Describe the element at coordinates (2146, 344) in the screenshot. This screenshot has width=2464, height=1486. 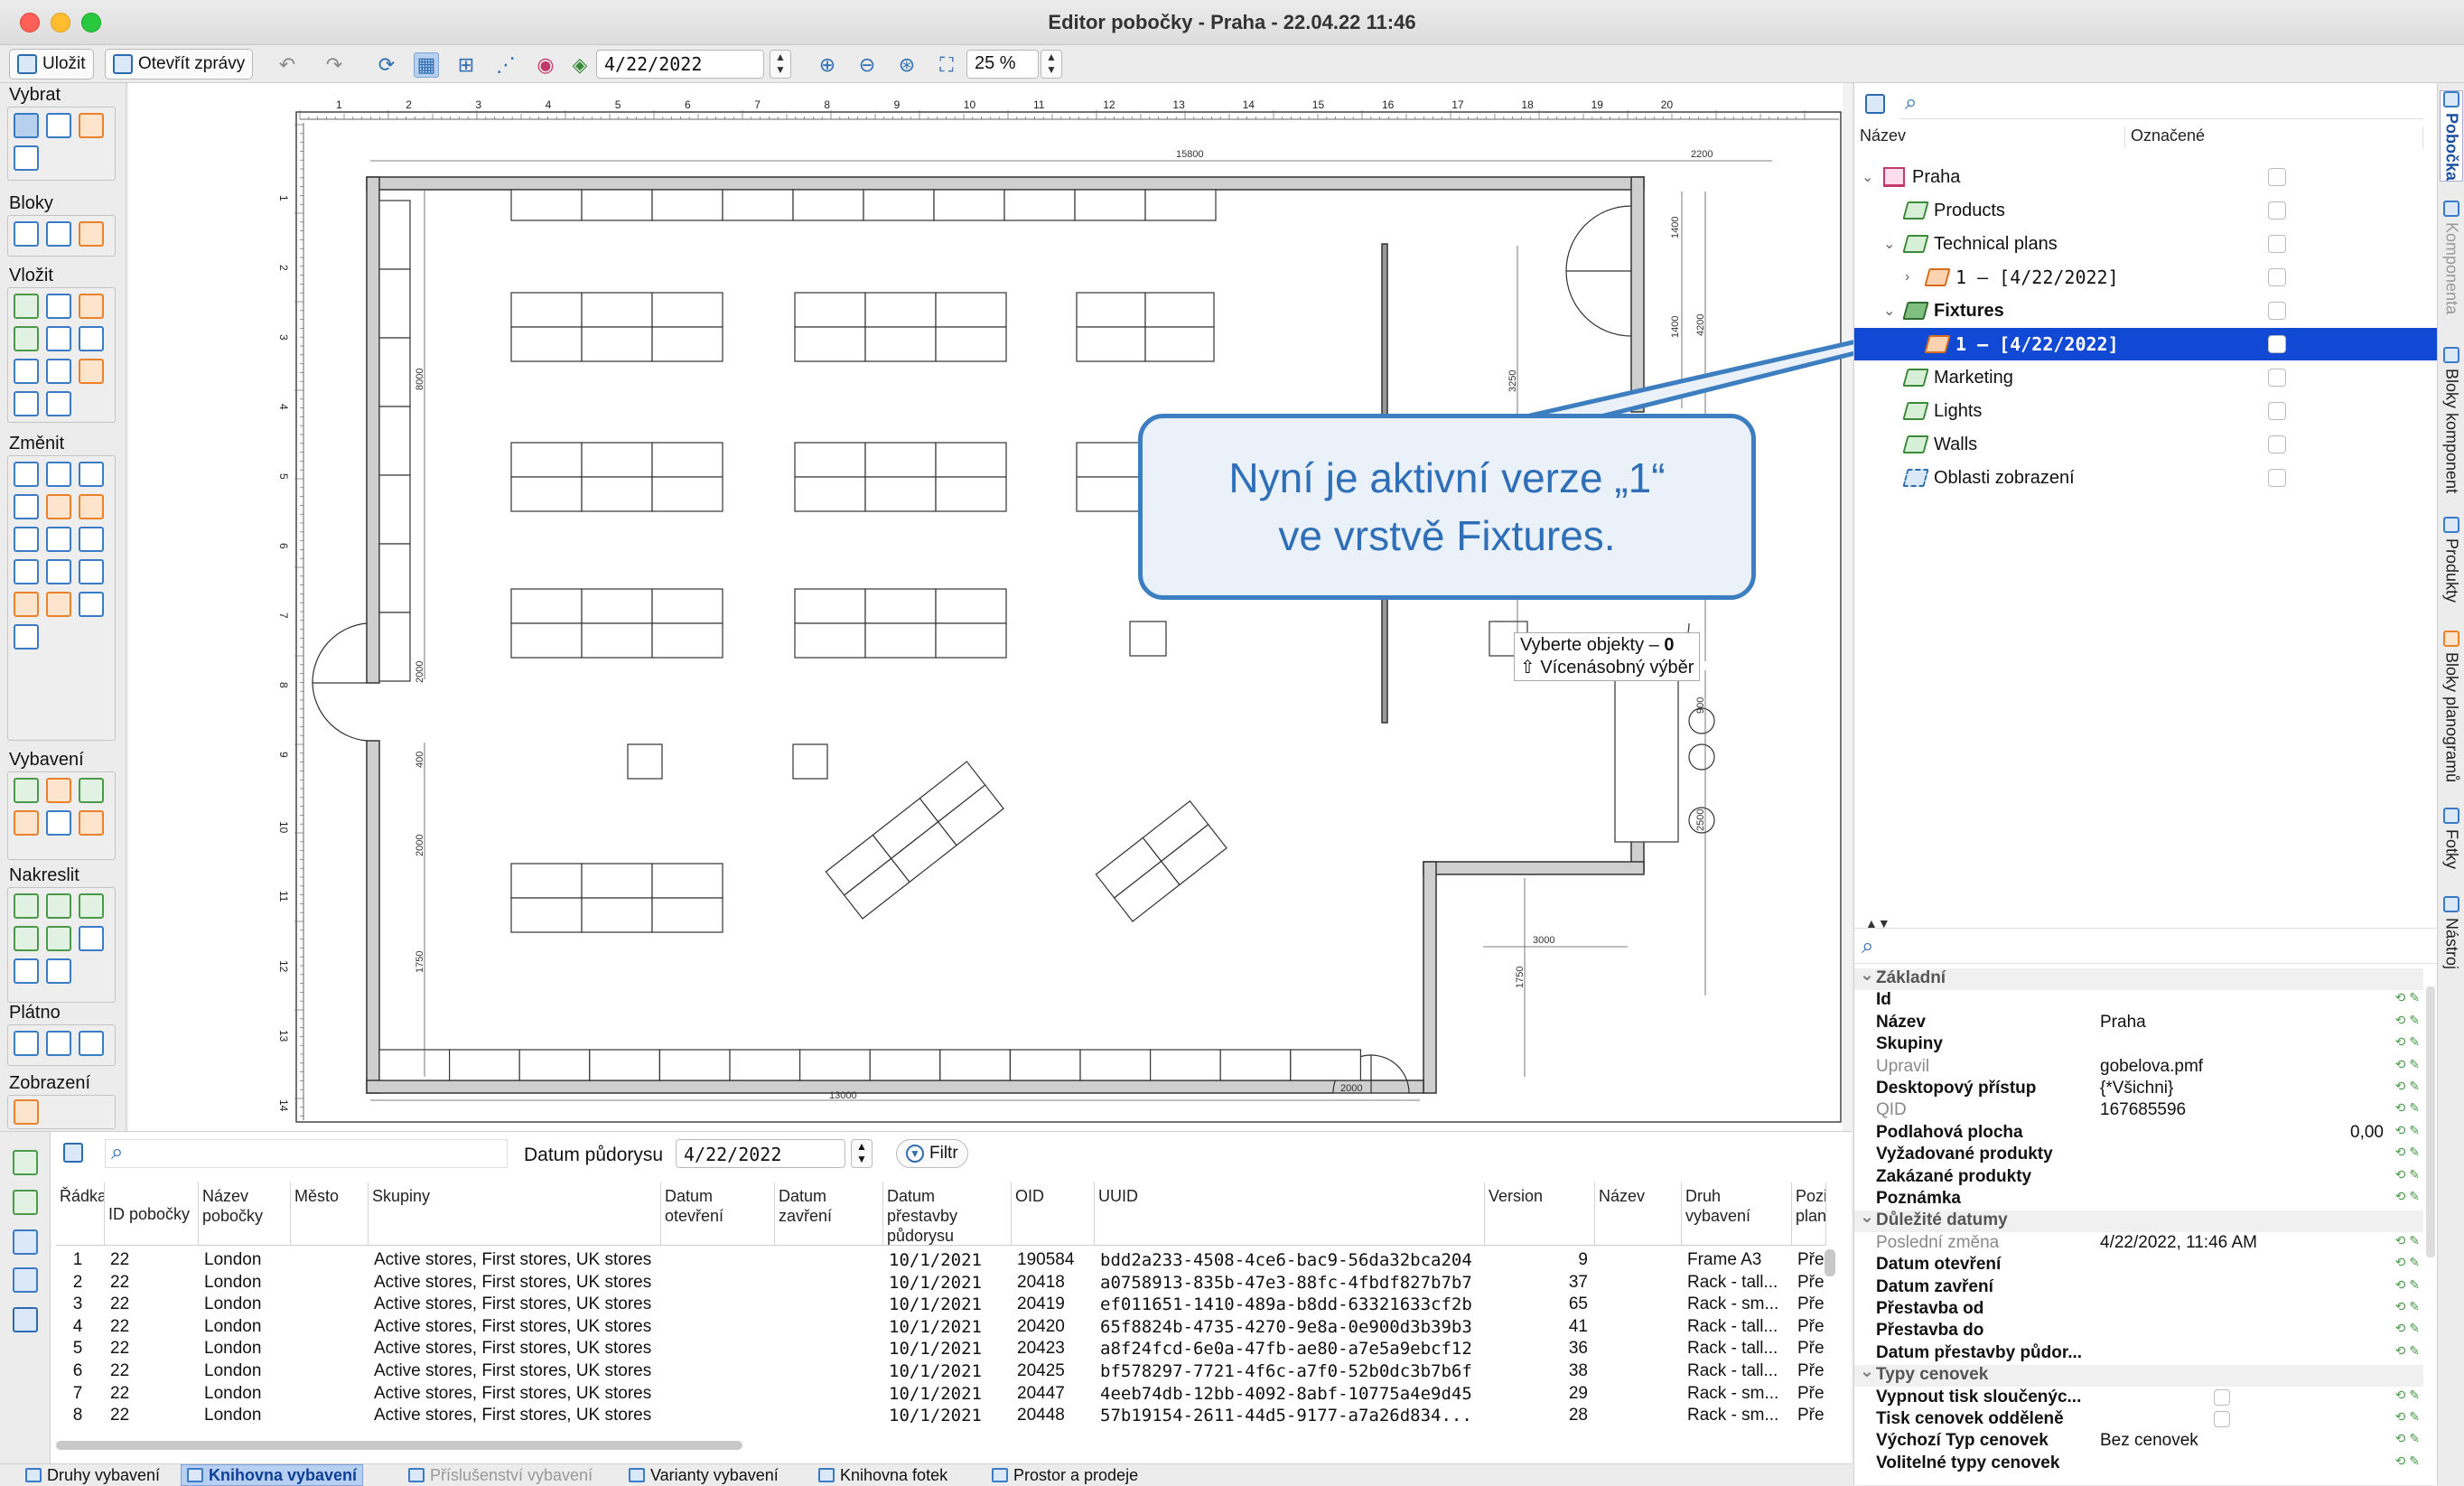
I see `tree-row: 1 – [4/22/2022]` at that location.